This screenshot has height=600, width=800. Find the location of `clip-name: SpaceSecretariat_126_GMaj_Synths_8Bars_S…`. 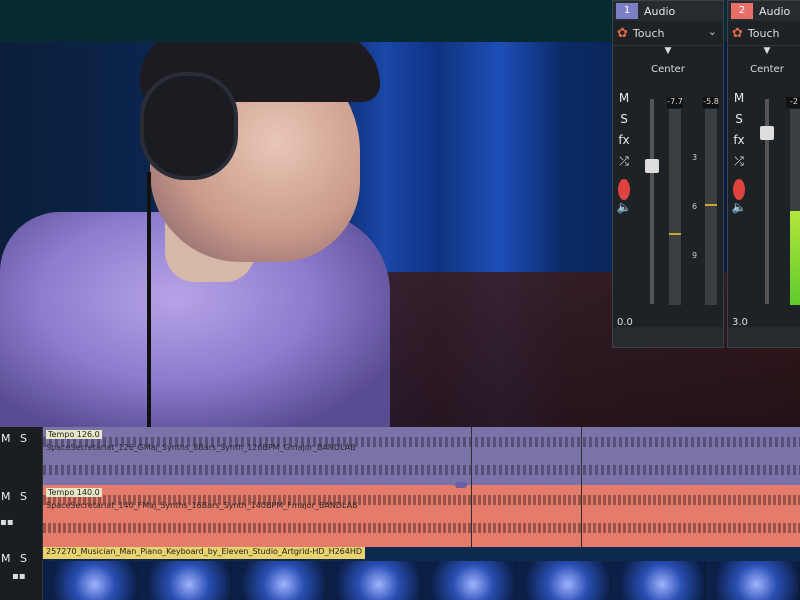

clip-name: SpaceSecretariat_126_GMaj_Synths_8Bars_S… is located at coordinates (201, 447).